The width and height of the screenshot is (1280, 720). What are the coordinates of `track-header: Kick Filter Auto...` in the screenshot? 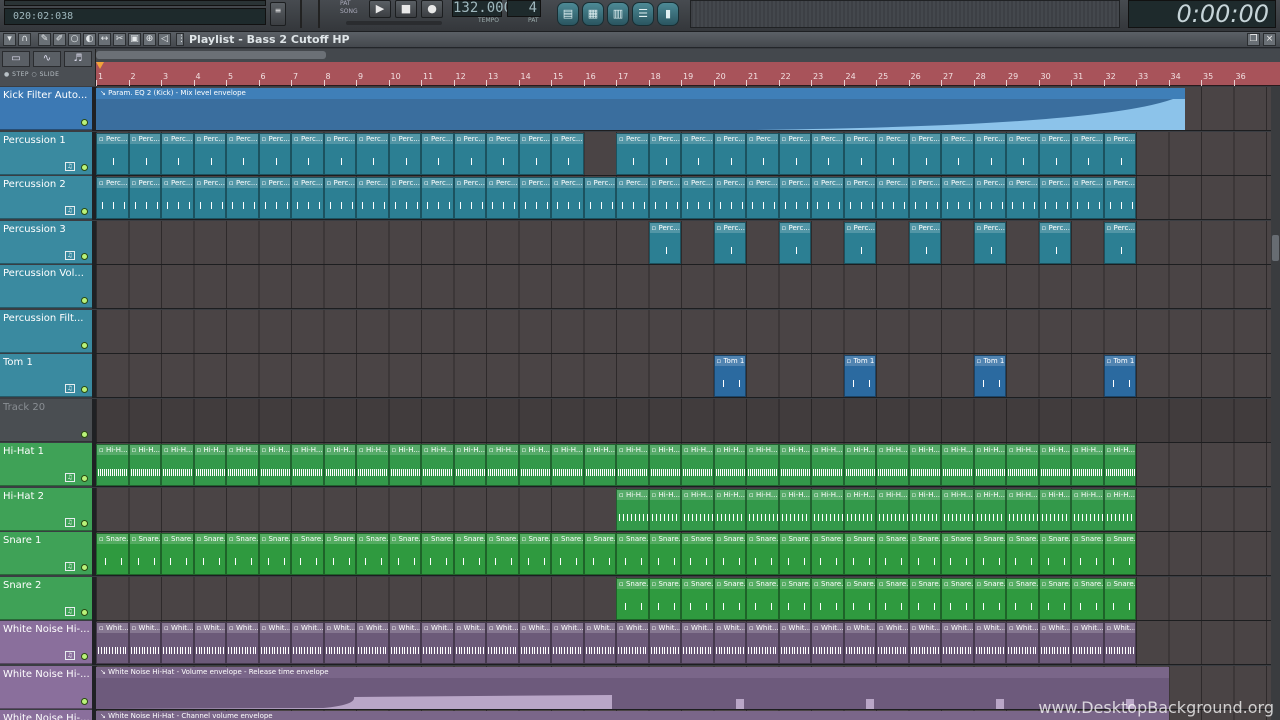 It's located at (46, 108).